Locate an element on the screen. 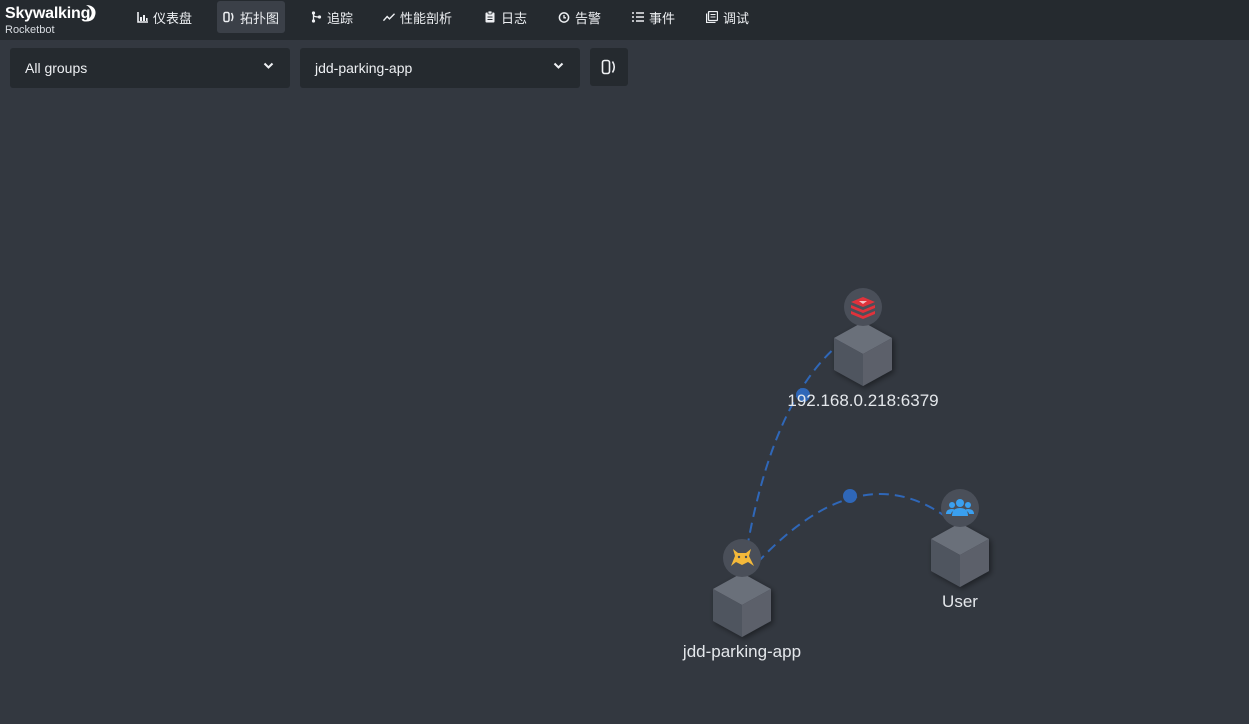 The height and width of the screenshot is (724, 1249). topology-icon is located at coordinates (229, 17).